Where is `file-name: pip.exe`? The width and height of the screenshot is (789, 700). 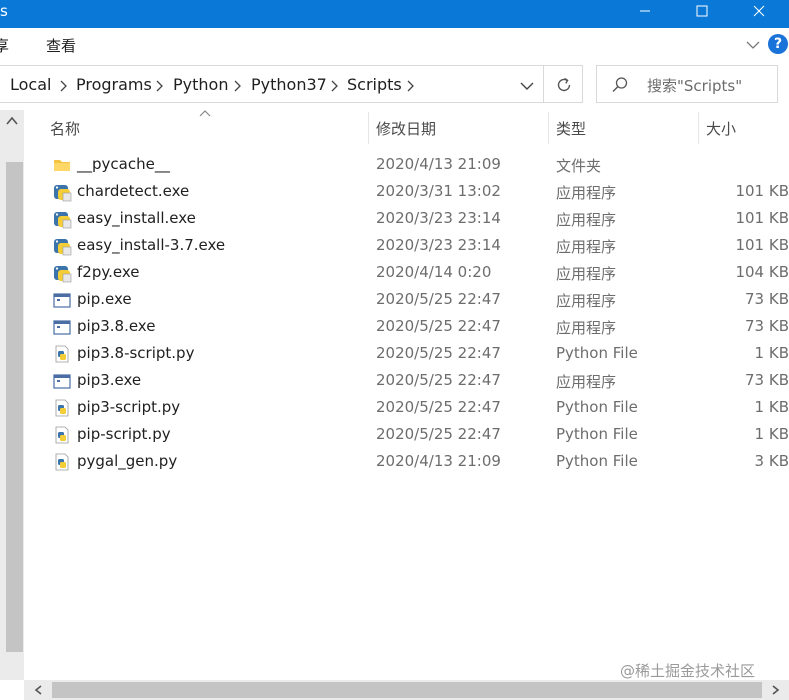 file-name: pip.exe is located at coordinates (104, 299).